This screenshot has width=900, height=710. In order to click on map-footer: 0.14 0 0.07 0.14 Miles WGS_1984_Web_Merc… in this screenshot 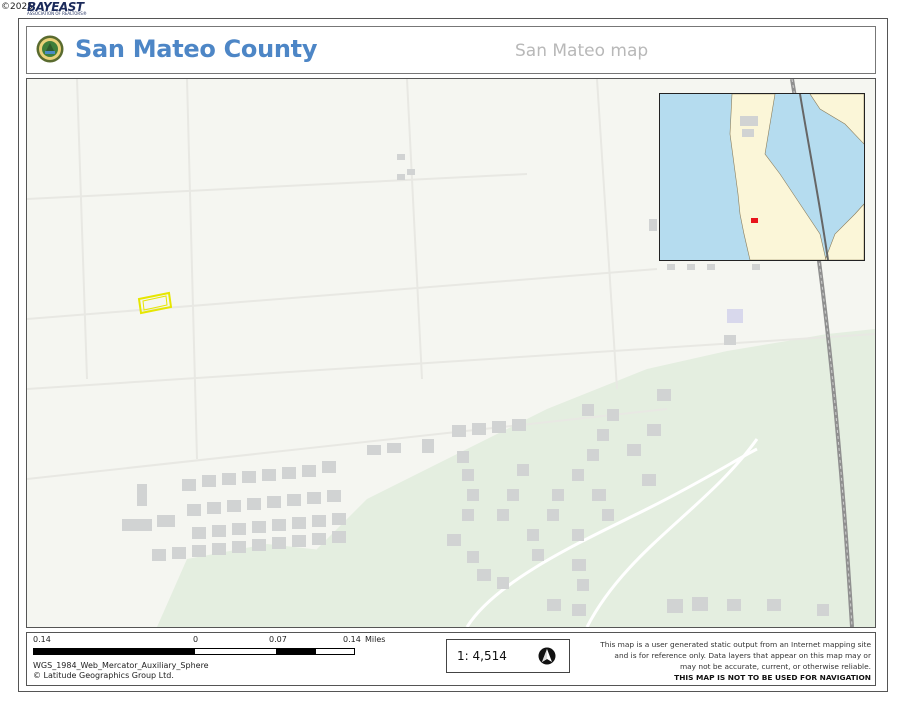, I will do `click(451, 659)`.